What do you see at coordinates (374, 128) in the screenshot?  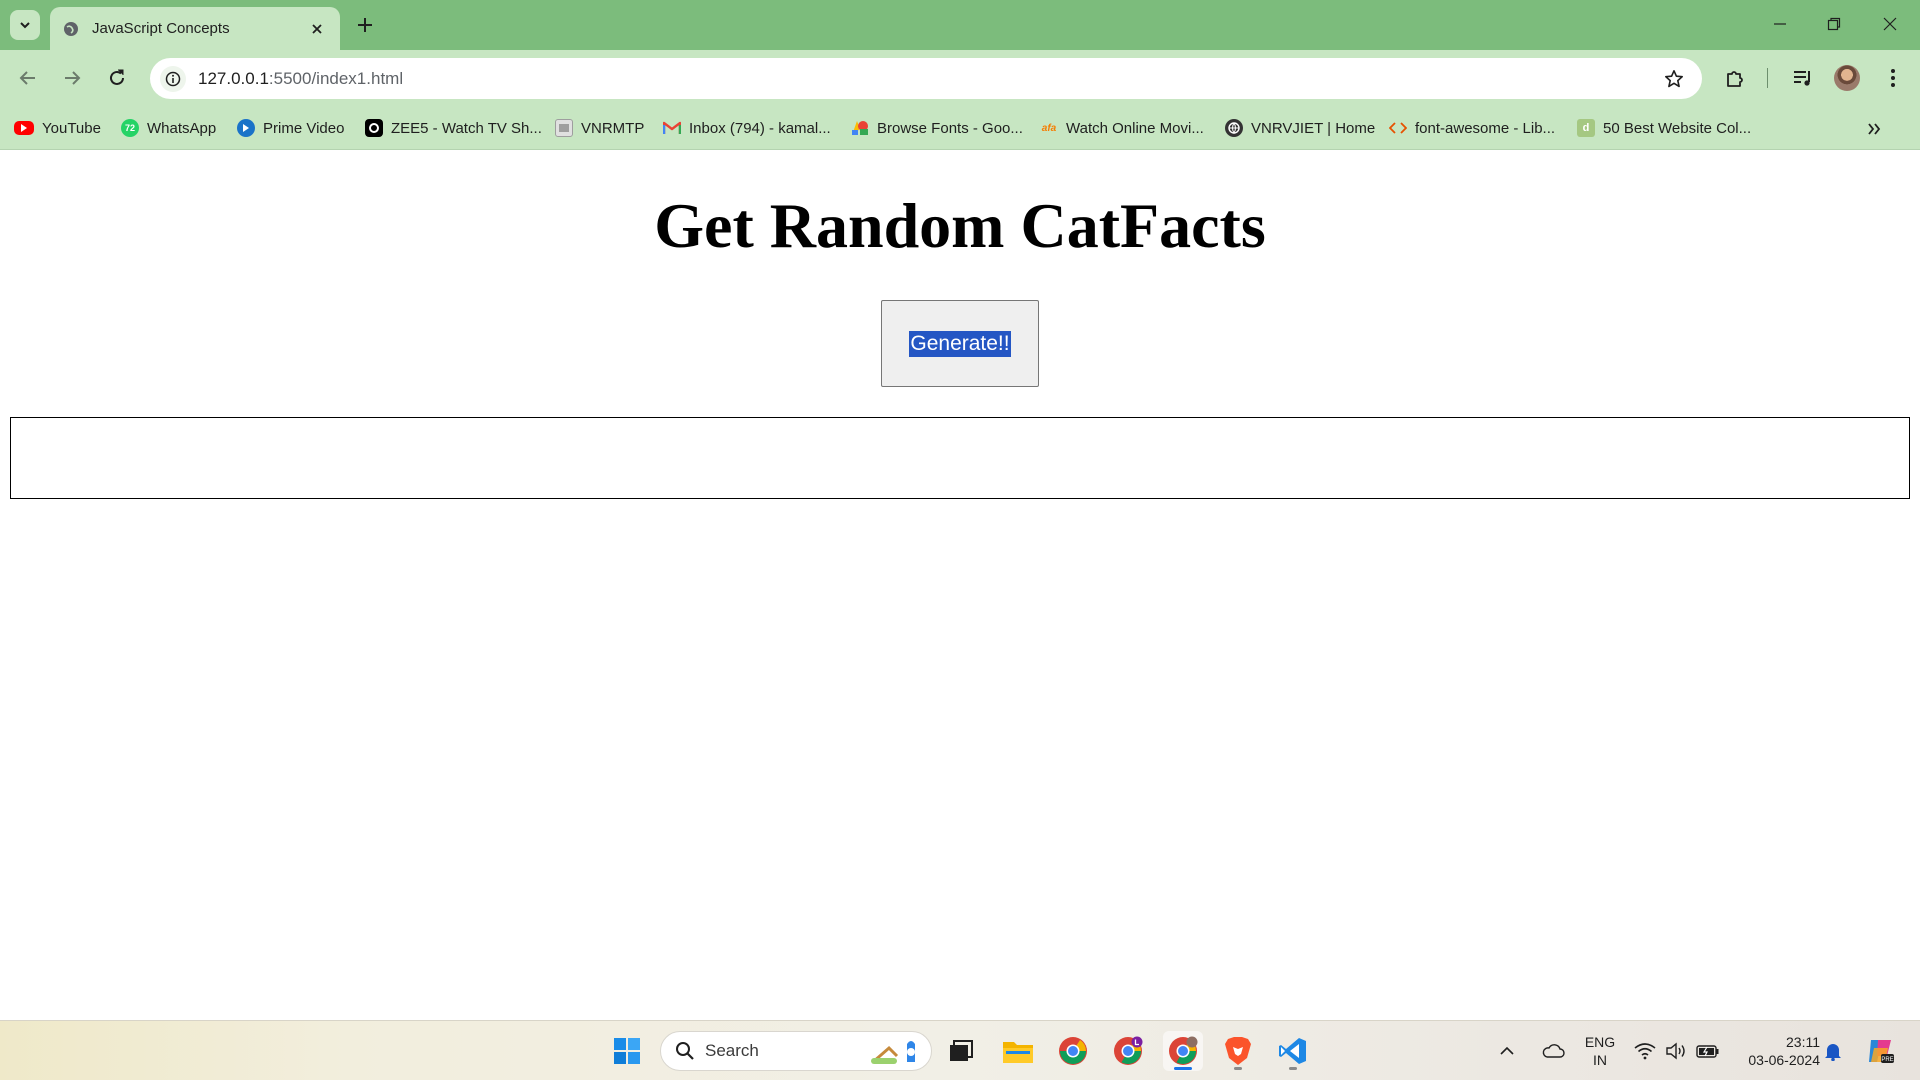 I see `zee5-icon` at bounding box center [374, 128].